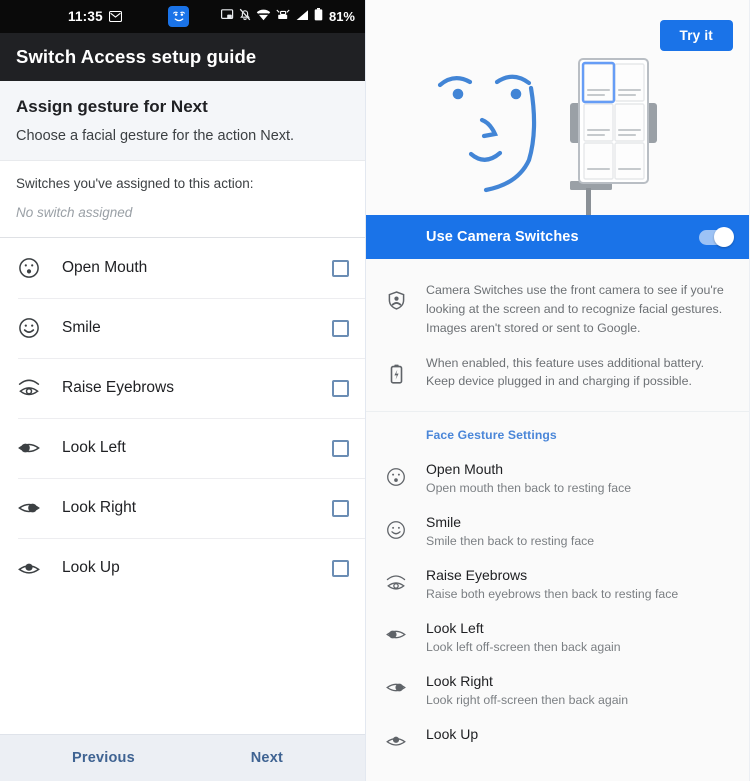 The width and height of the screenshot is (750, 781). Describe the element at coordinates (81, 327) in the screenshot. I see `gesture-label: Smile` at that location.